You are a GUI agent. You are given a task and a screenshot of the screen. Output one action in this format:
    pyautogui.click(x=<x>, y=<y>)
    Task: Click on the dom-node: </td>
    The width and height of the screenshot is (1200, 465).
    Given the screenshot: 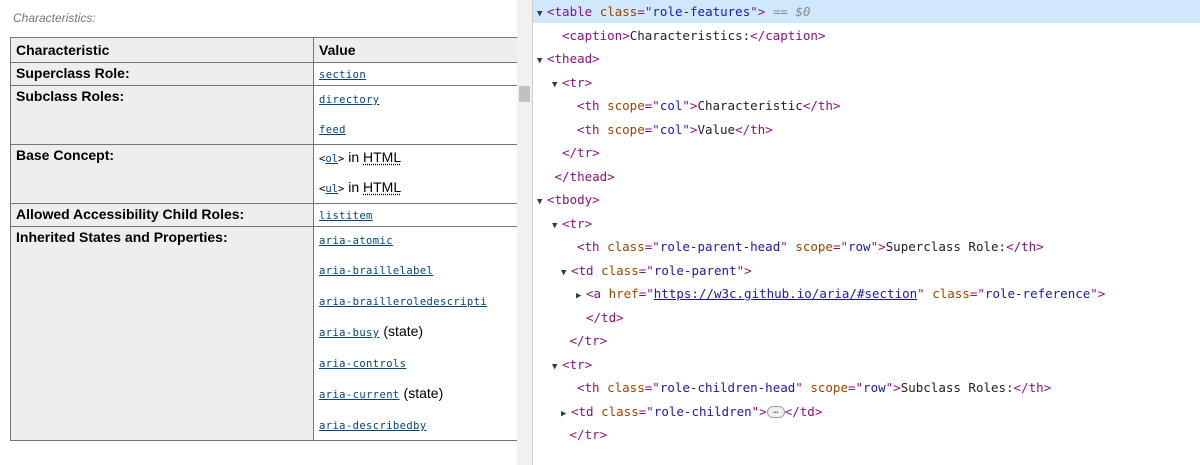 What is the action you would take?
    pyautogui.click(x=866, y=317)
    